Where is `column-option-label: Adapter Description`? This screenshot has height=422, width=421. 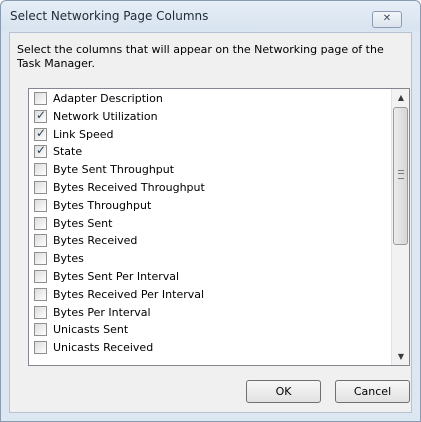 column-option-label: Adapter Description is located at coordinates (108, 98).